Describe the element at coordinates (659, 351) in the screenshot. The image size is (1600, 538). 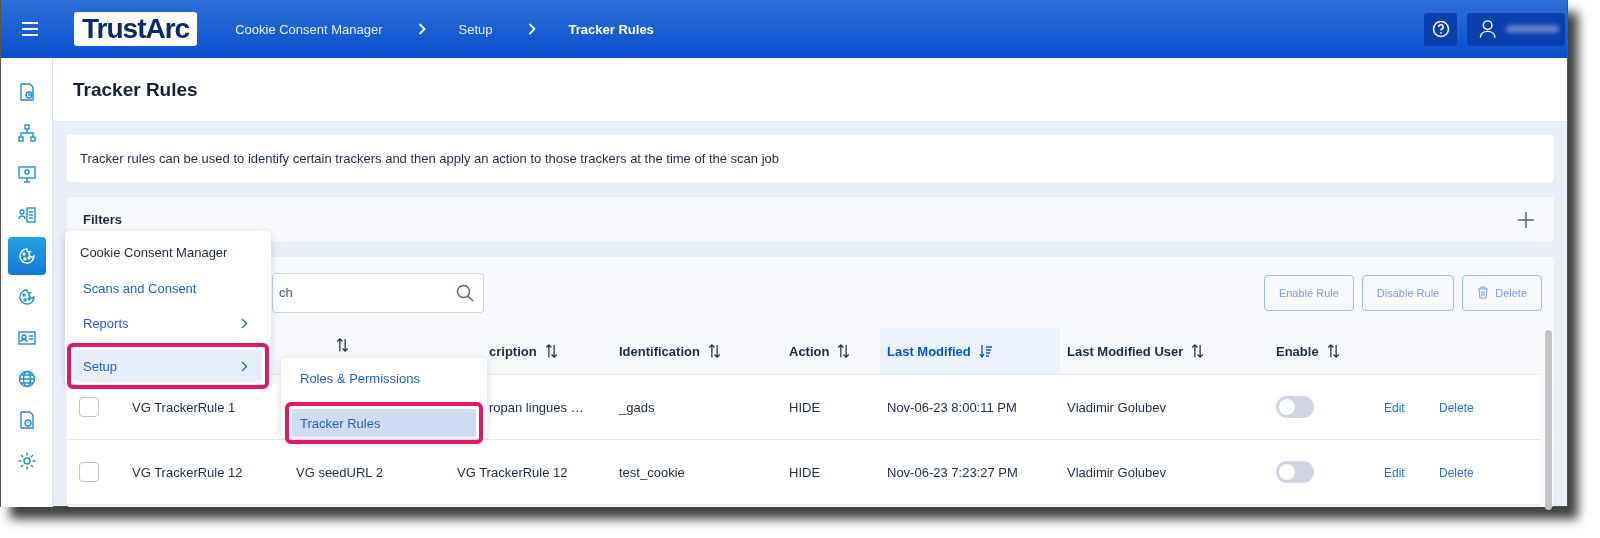
I see `column-header: Identification` at that location.